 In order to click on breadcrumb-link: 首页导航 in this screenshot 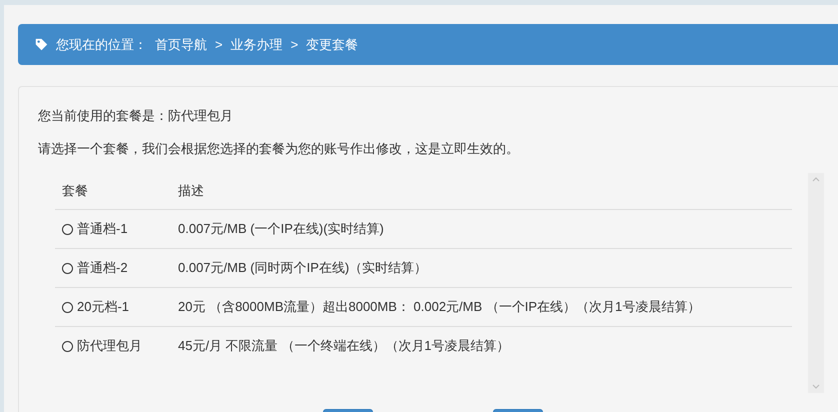, I will do `click(181, 45)`.